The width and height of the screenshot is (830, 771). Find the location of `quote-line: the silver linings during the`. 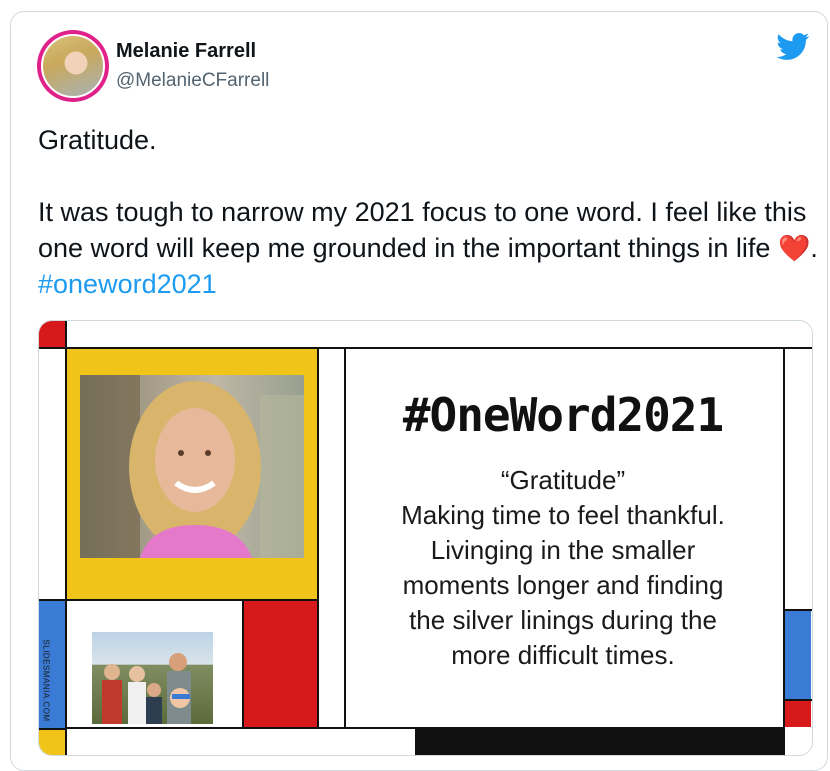

quote-line: the silver linings during the is located at coordinates (563, 620).